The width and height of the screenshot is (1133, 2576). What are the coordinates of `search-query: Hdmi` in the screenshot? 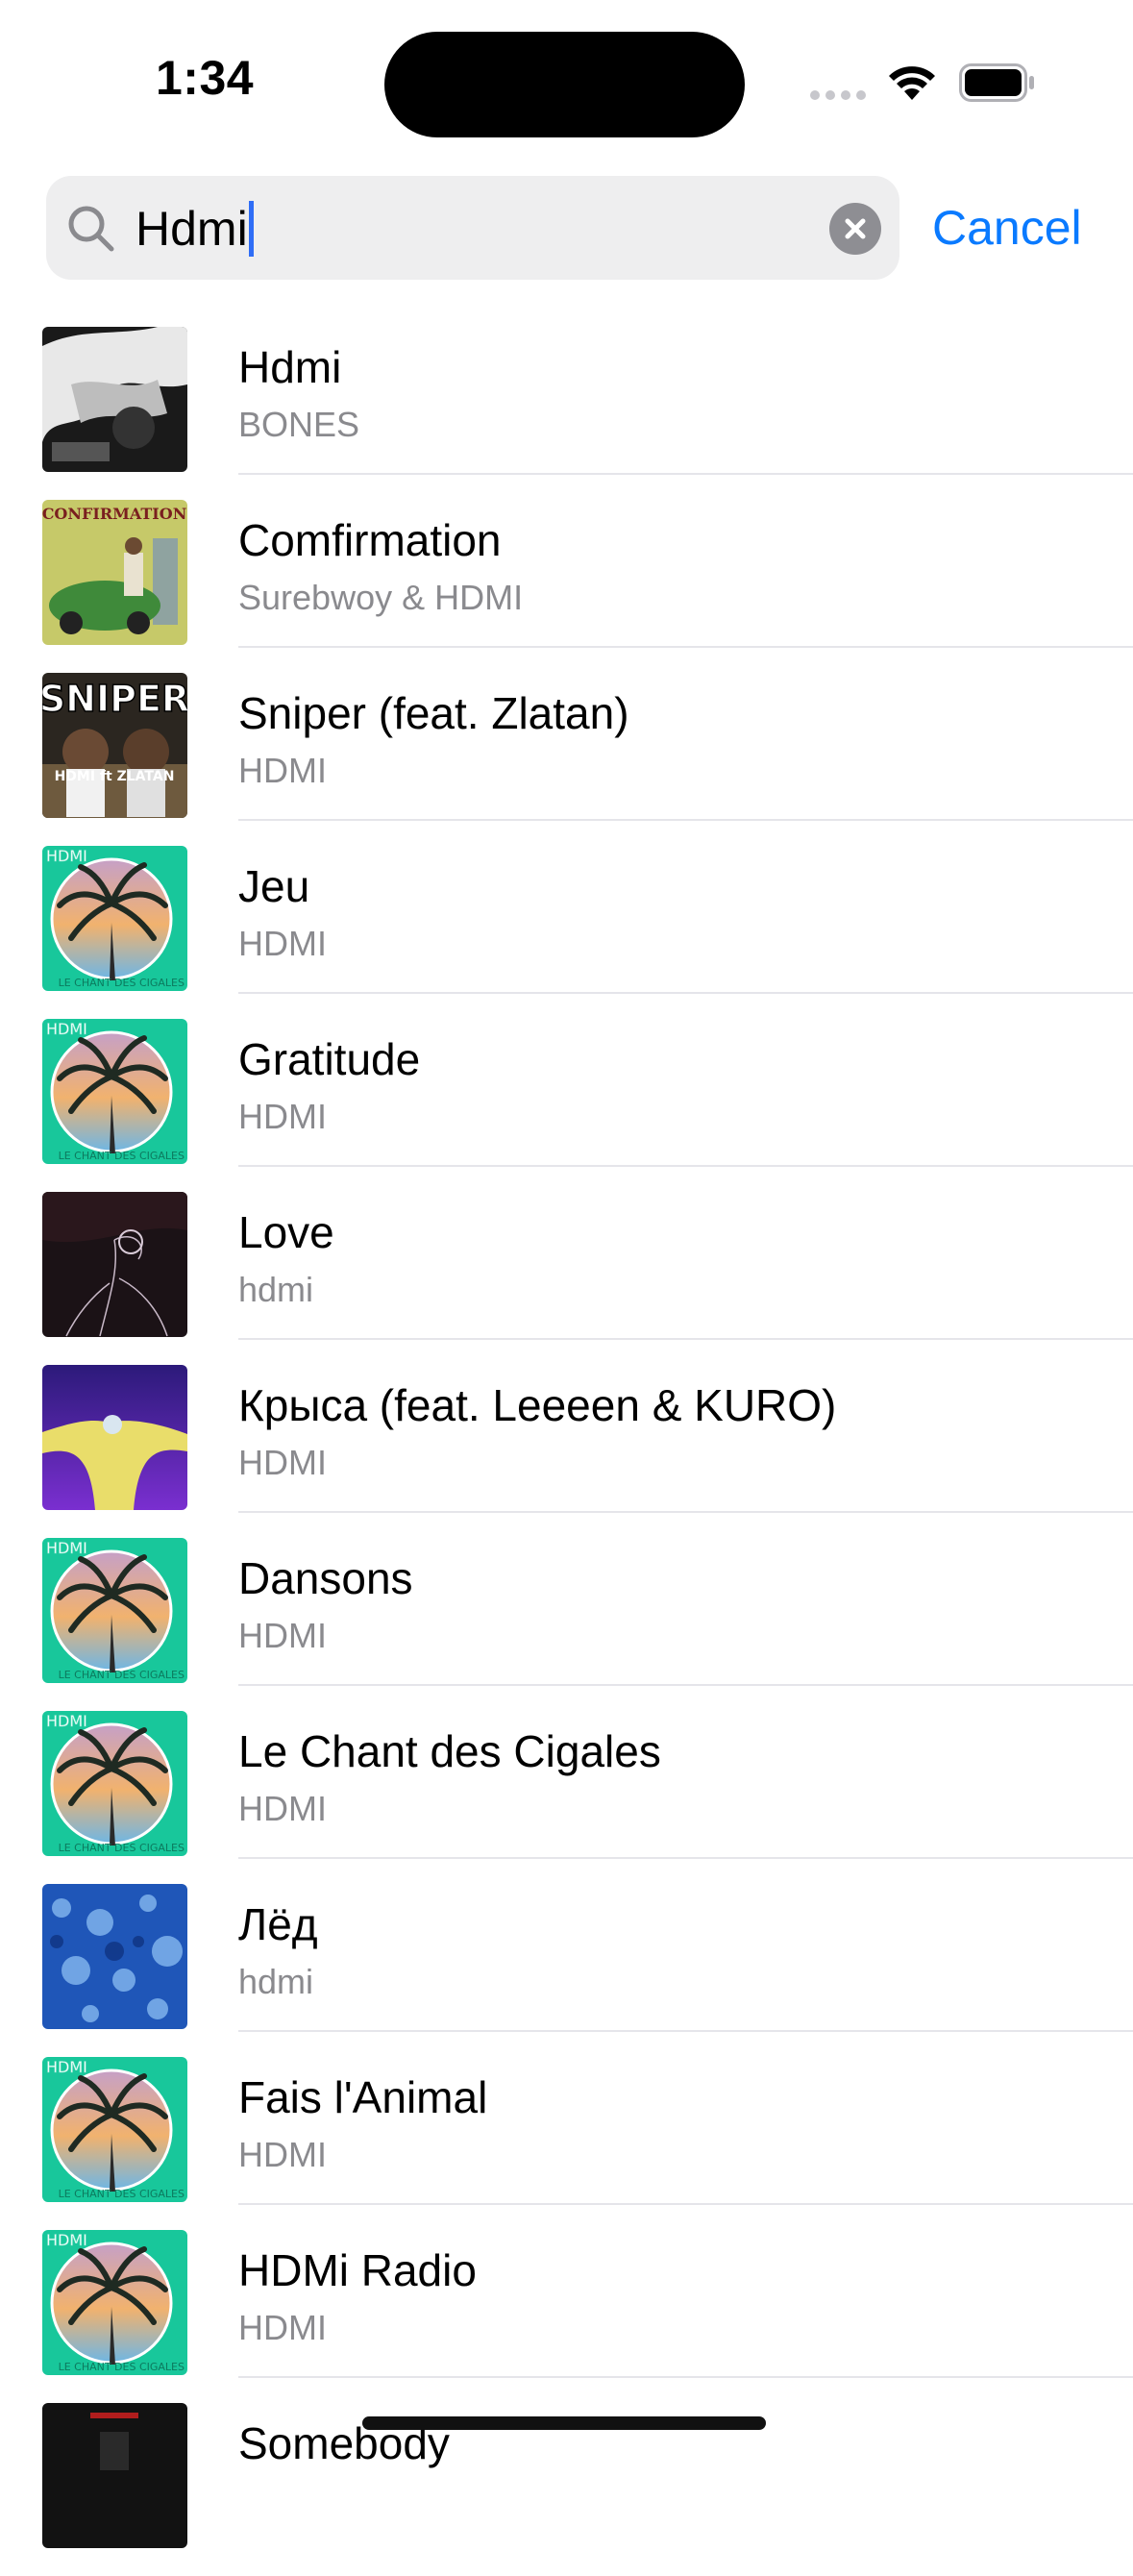 It's located at (191, 229).